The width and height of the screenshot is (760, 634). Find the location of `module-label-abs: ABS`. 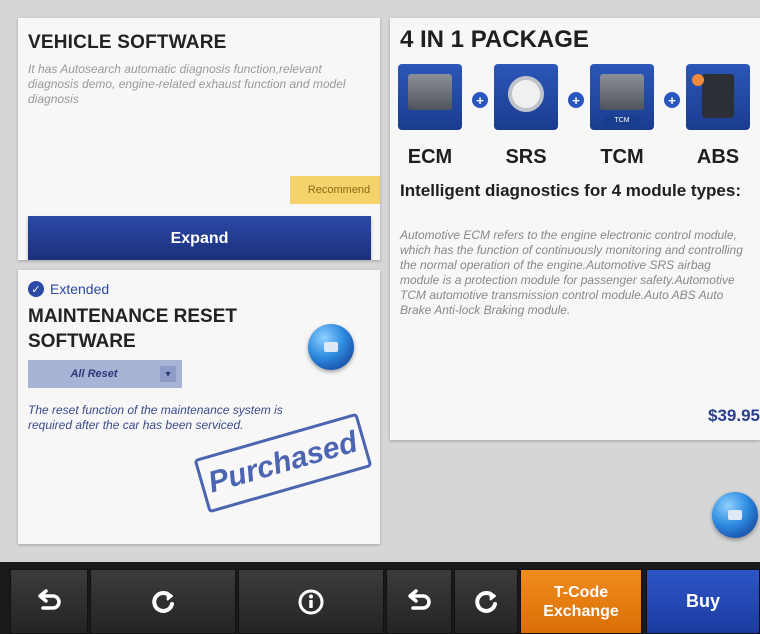

module-label-abs: ABS is located at coordinates (718, 157).